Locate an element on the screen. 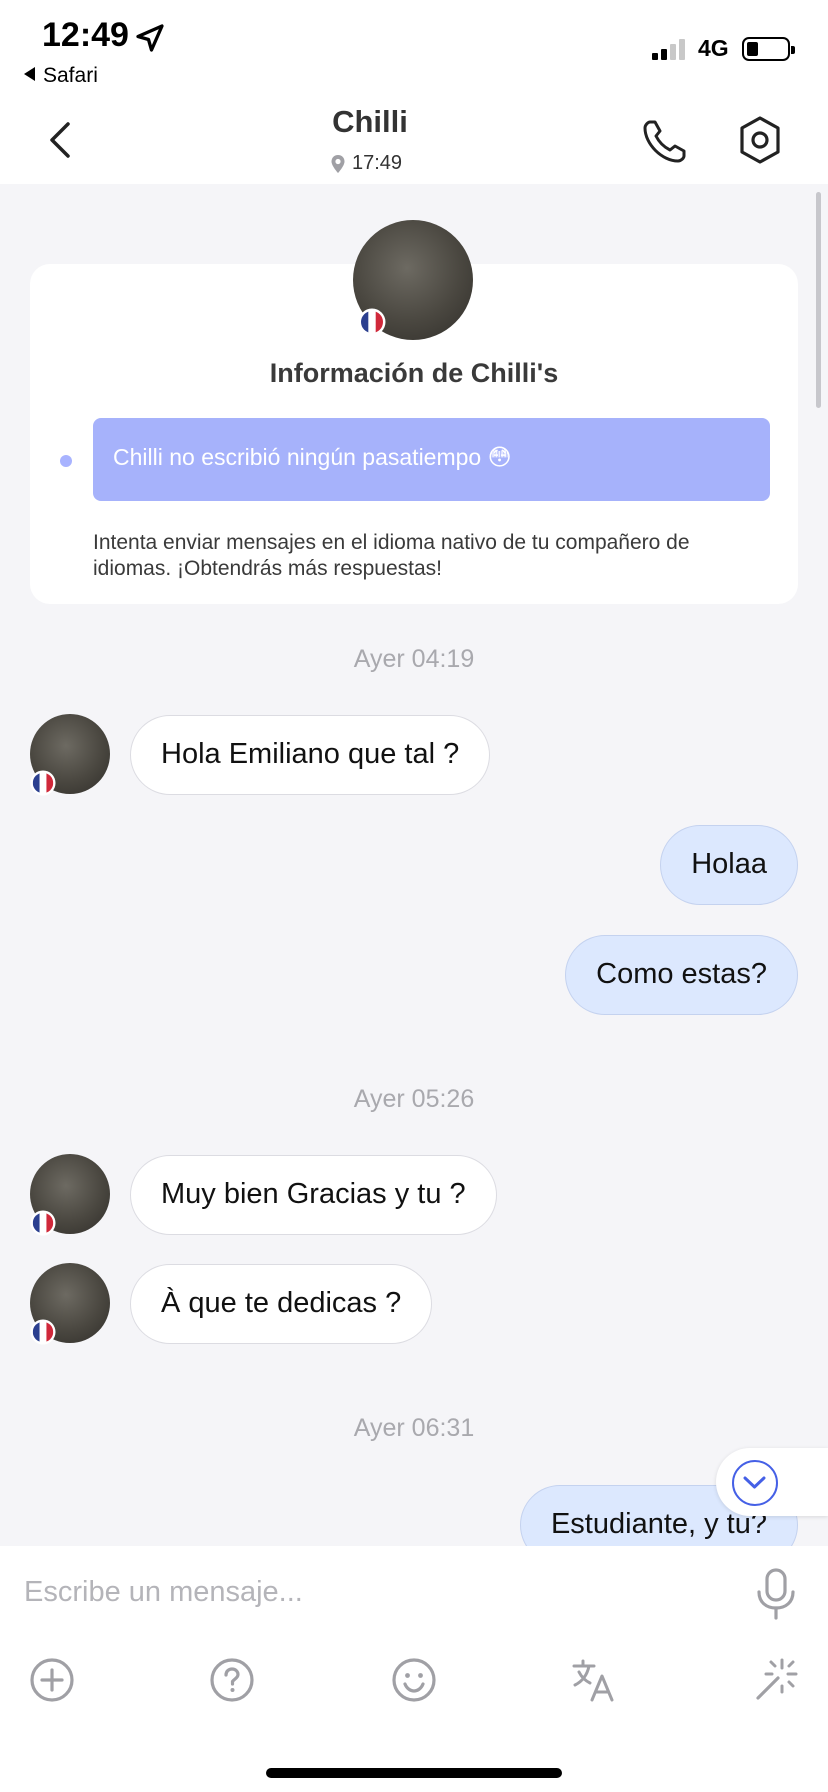 The height and width of the screenshot is (1792, 828). back-to-app: Safari is located at coordinates (61, 76).